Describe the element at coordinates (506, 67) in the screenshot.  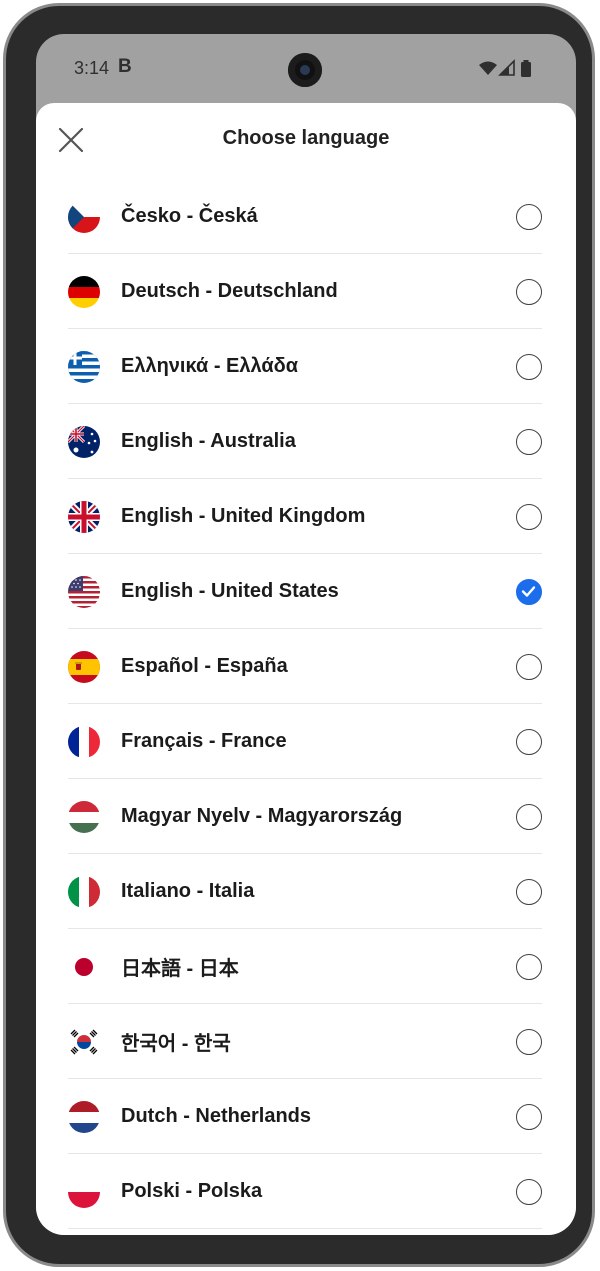
I see `cellular-signal-icon` at that location.